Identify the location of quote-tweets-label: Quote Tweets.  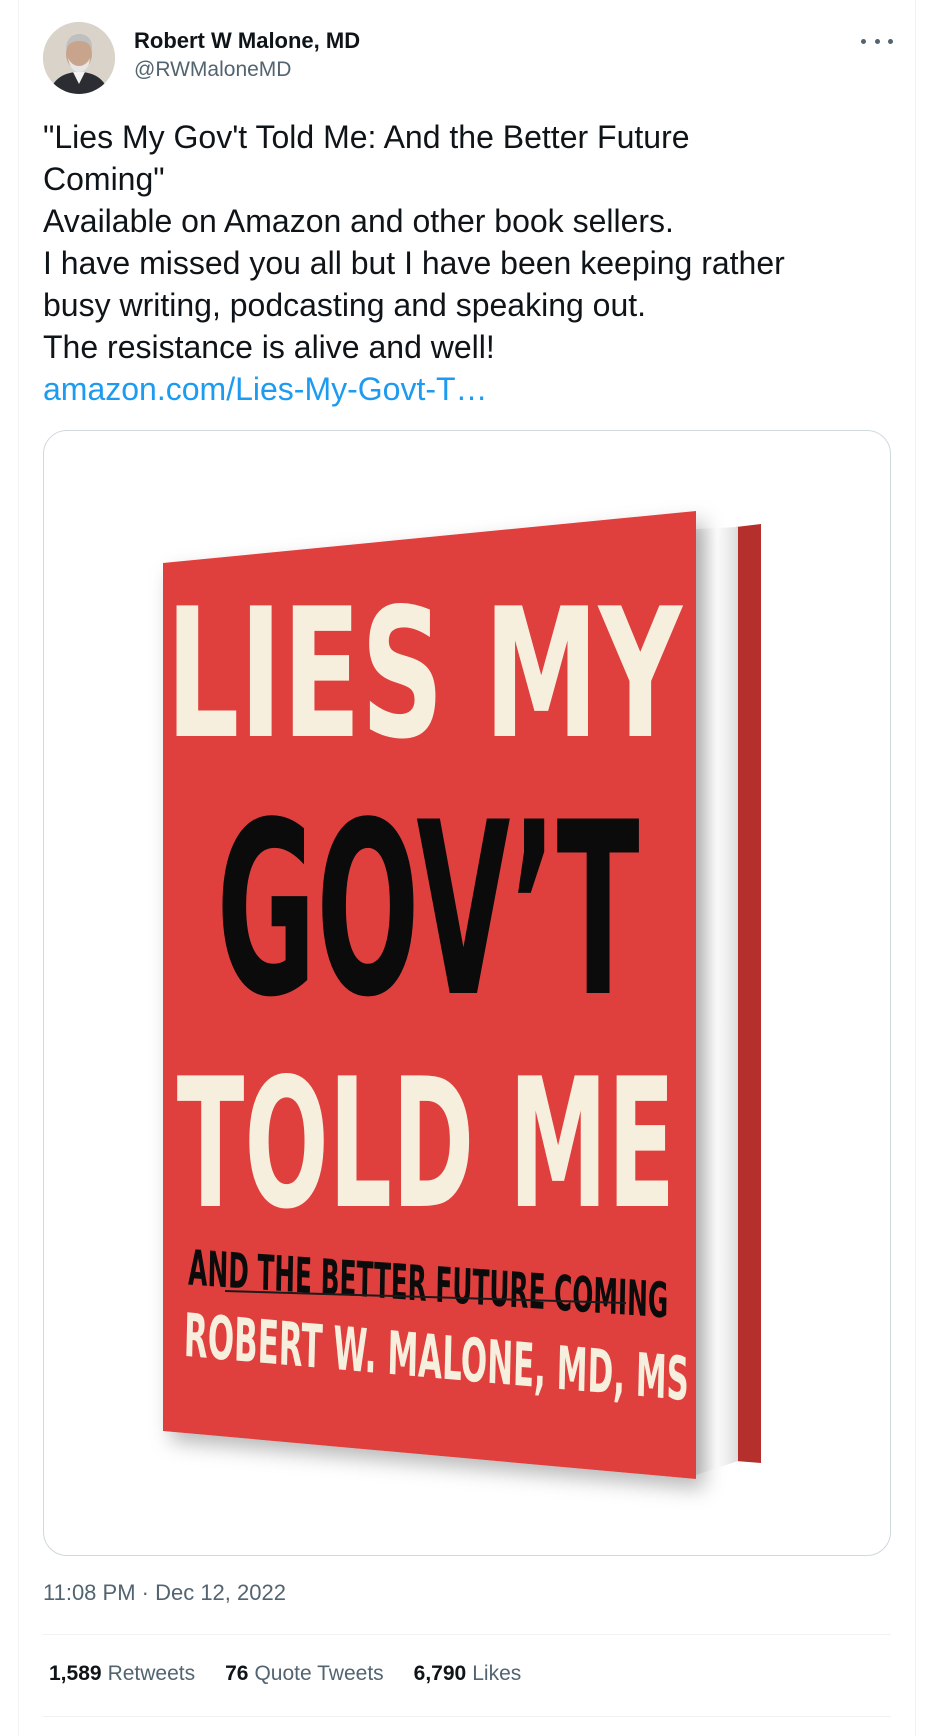
(319, 1673).